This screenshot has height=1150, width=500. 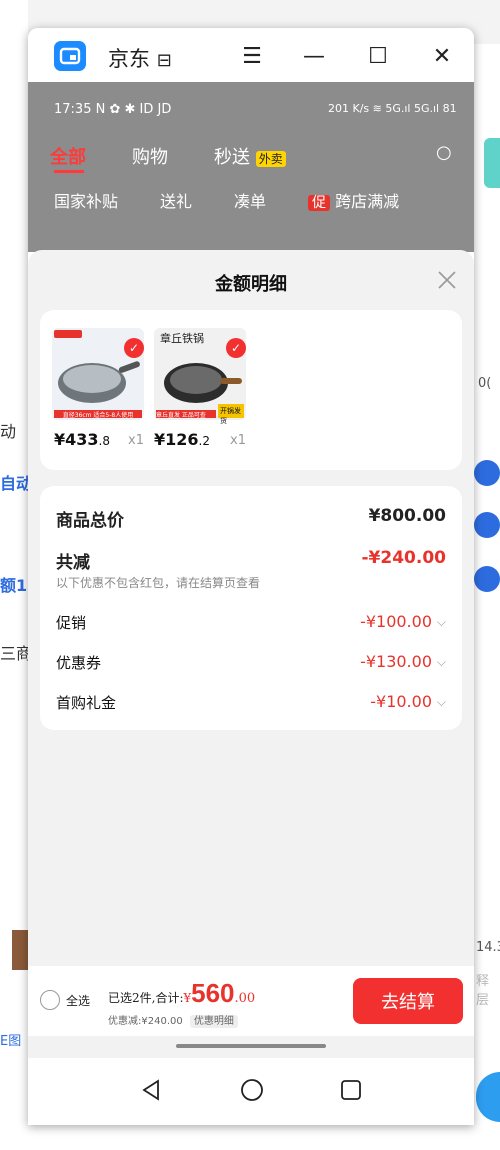 I want to click on system-navbar, so click(x=251, y=1091).